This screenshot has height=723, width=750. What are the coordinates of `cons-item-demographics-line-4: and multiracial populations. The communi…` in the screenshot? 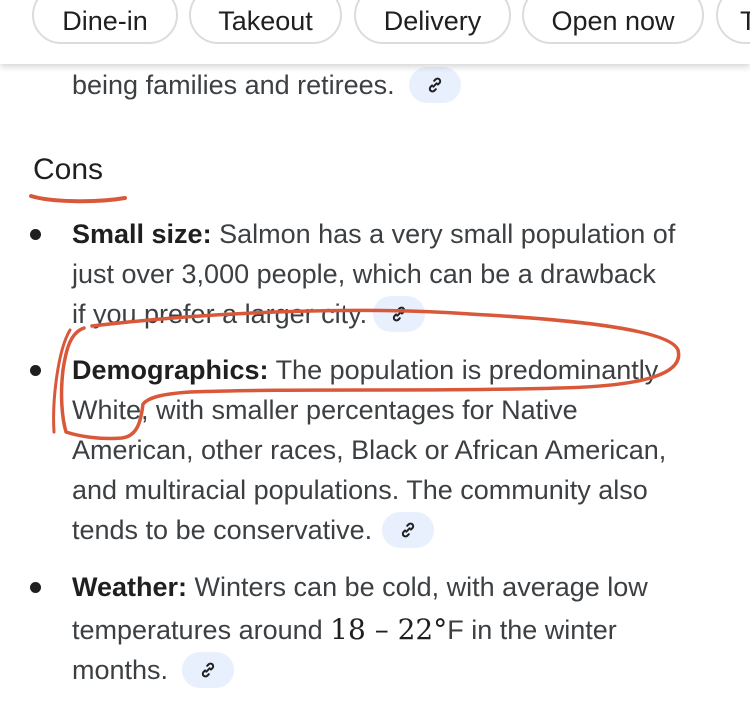 It's located at (360, 490).